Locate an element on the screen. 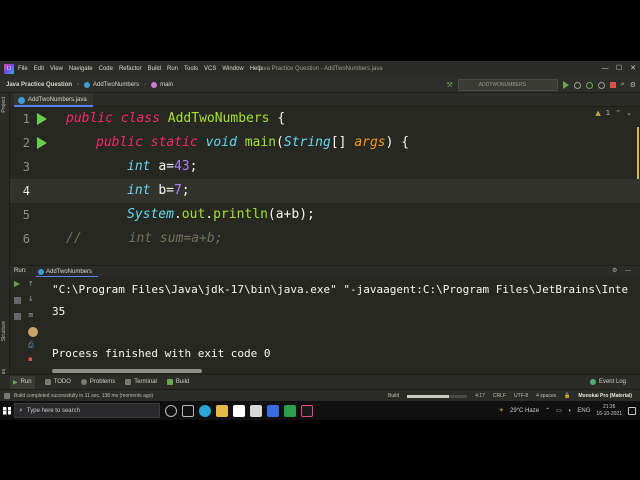 Image resolution: width=640 pixels, height=480 pixels. todo-tool-label: TODO is located at coordinates (62, 382).